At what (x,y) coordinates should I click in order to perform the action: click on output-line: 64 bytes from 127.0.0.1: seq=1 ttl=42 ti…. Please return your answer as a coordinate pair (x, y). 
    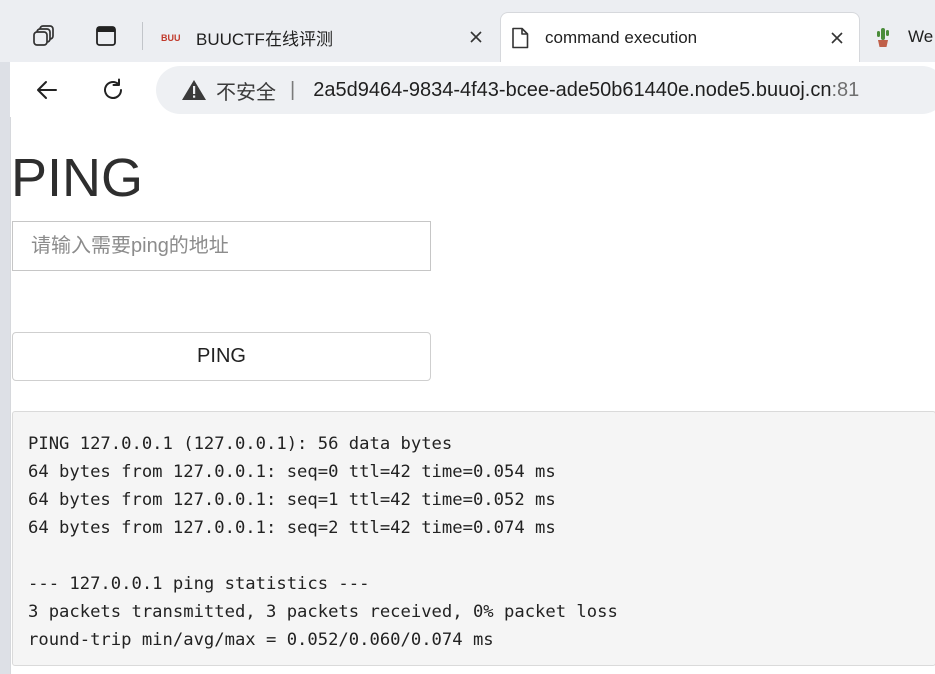
    Looking at the image, I should click on (292, 500).